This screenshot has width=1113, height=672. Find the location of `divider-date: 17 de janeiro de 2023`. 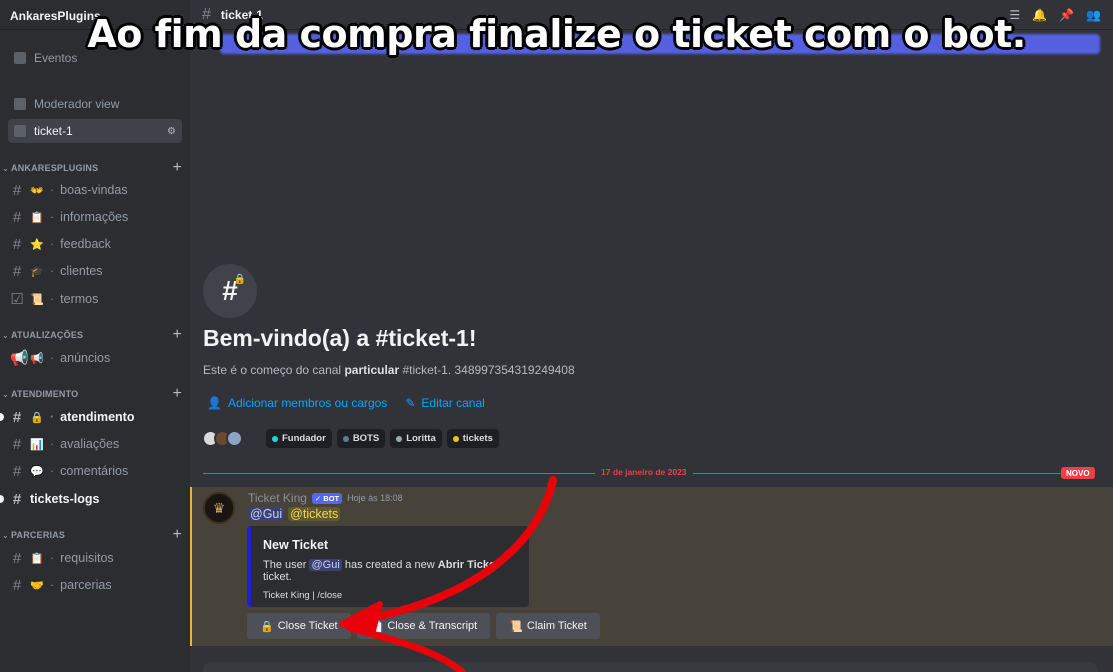

divider-date: 17 de janeiro de 2023 is located at coordinates (644, 472).